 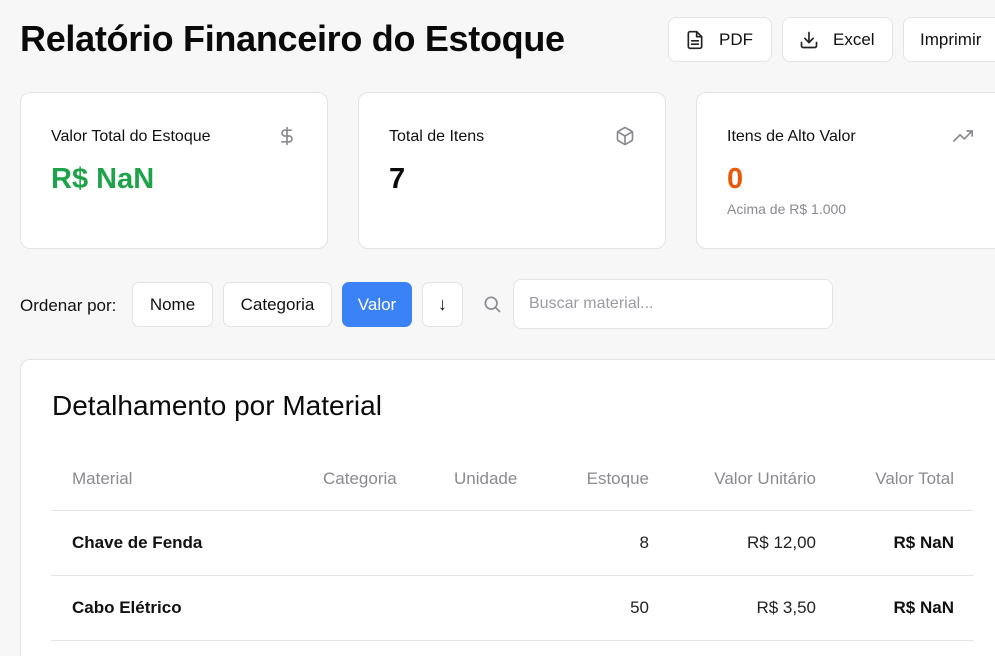 I want to click on card-value: R$ NaN, so click(x=103, y=179).